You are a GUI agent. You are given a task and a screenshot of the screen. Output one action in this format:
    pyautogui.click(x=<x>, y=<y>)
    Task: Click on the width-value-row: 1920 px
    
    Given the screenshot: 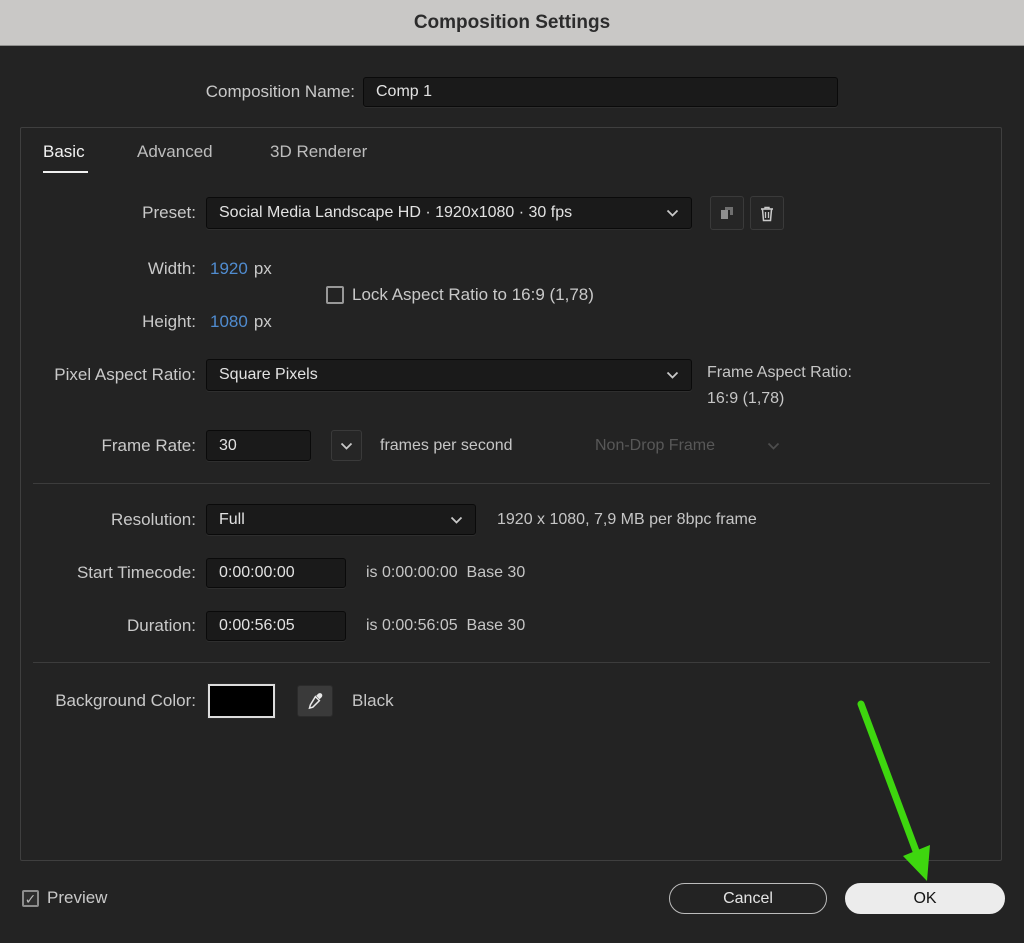 What is the action you would take?
    pyautogui.click(x=241, y=269)
    